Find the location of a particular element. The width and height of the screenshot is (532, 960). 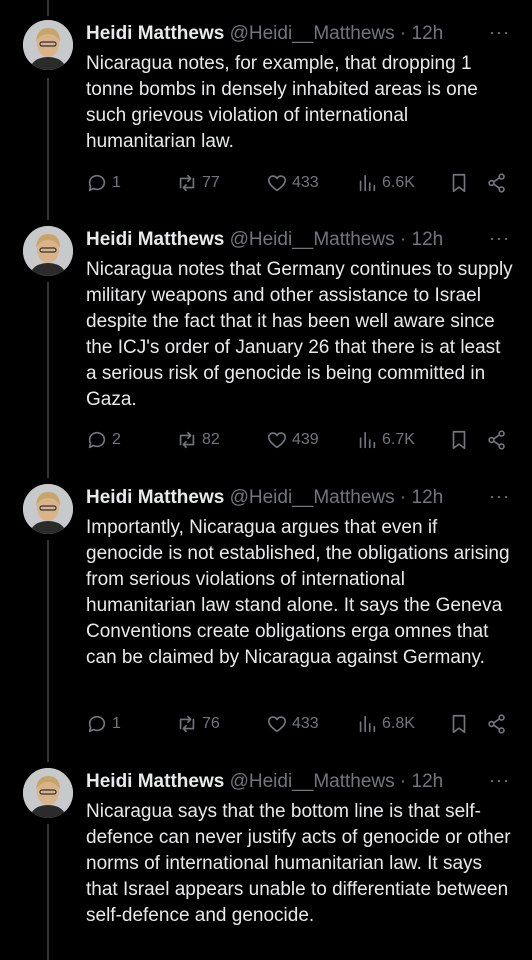

views-button: 6.6K is located at coordinates (385, 183).